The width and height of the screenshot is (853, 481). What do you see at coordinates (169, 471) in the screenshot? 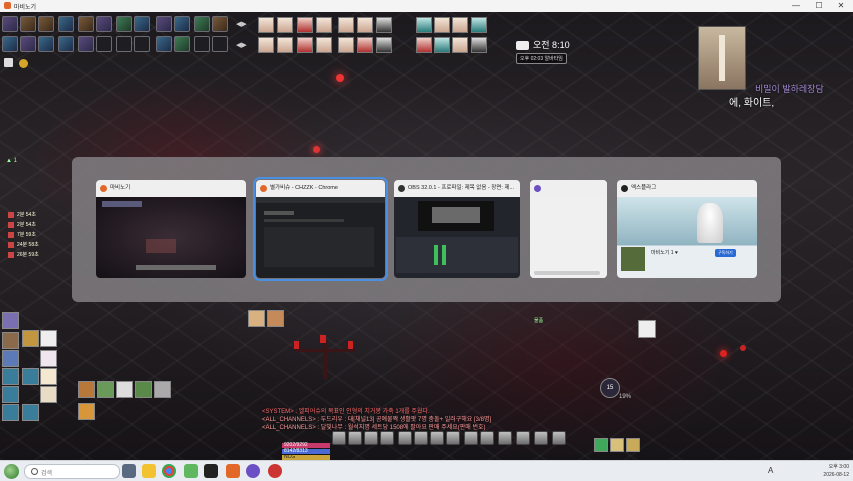
I see `chrome-icon` at bounding box center [169, 471].